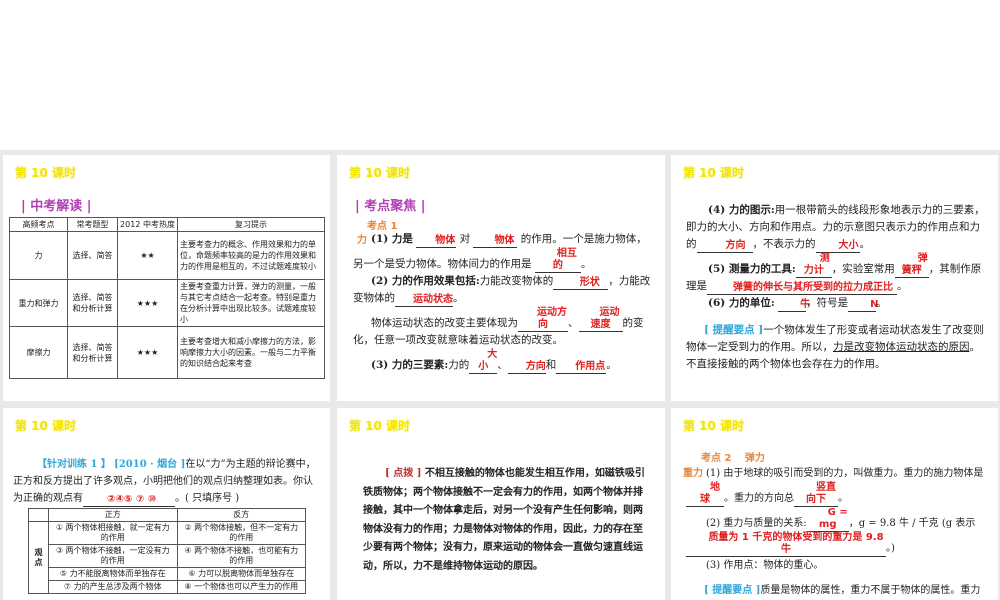 Image resolution: width=1000 pixels, height=600 pixels. What do you see at coordinates (759, 498) in the screenshot?
I see `text: 。重力的方向总` at bounding box center [759, 498].